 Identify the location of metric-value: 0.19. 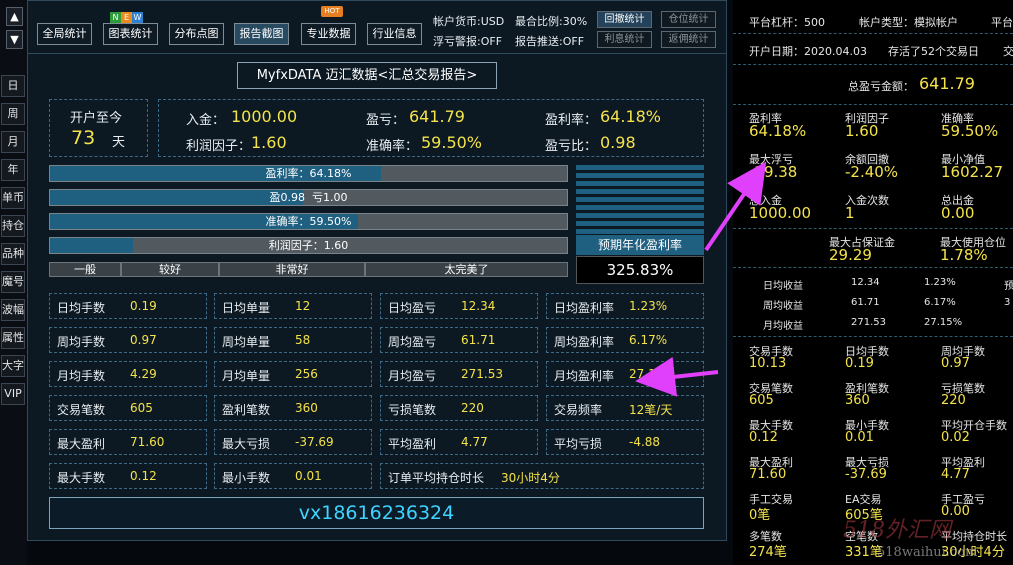
(859, 363).